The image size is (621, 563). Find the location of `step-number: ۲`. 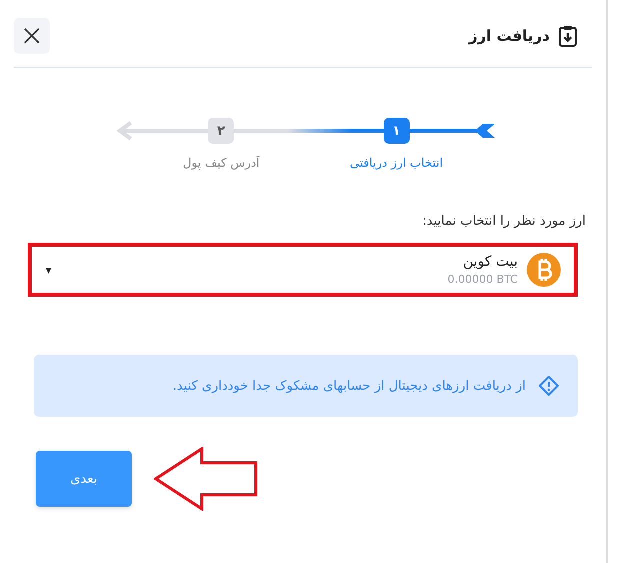

step-number: ۲ is located at coordinates (221, 131).